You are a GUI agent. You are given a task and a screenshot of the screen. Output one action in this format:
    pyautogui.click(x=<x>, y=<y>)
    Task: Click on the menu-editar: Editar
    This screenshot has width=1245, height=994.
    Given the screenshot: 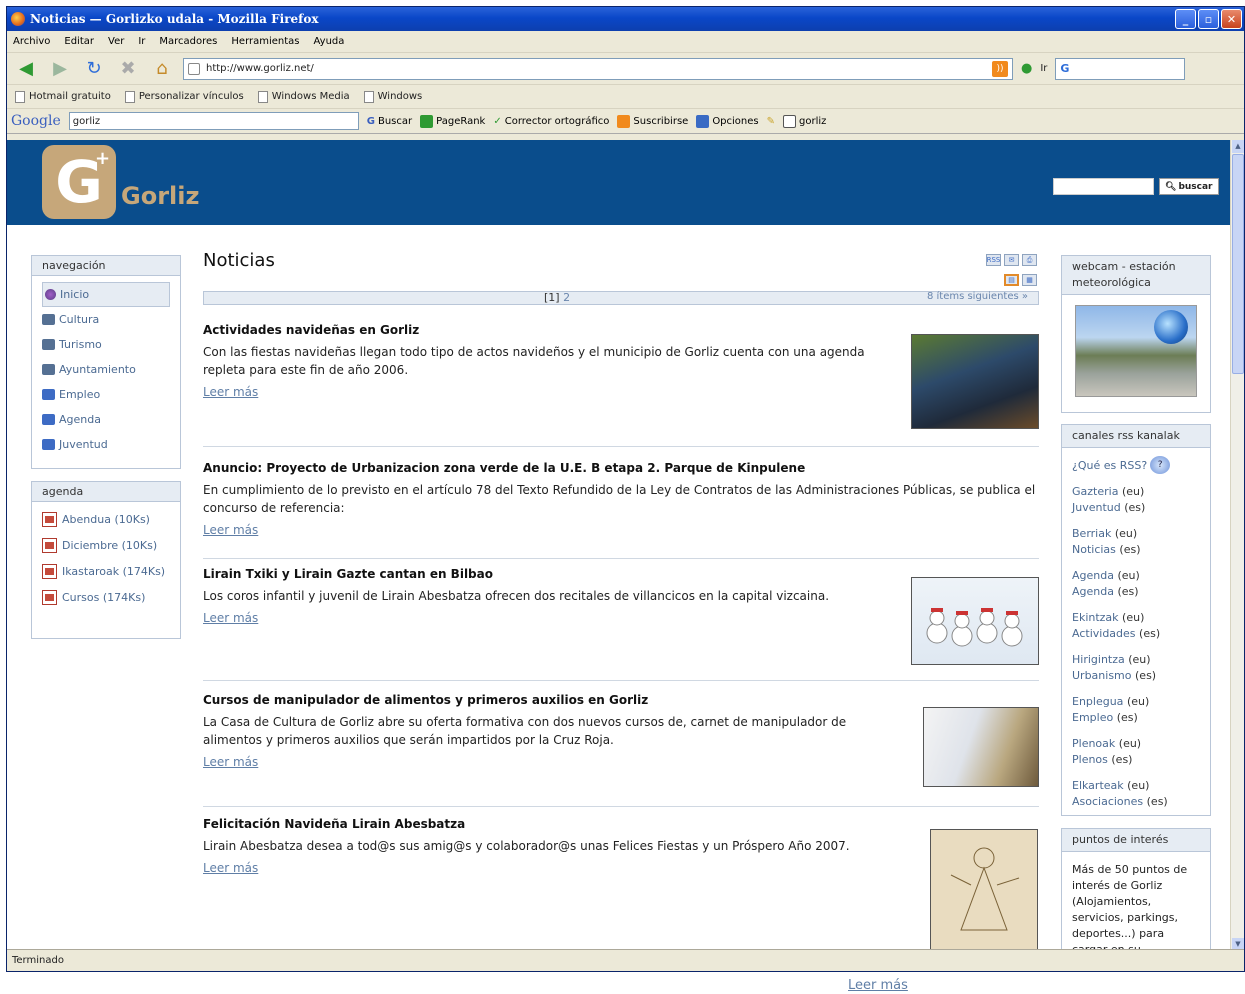 What is the action you would take?
    pyautogui.click(x=79, y=41)
    